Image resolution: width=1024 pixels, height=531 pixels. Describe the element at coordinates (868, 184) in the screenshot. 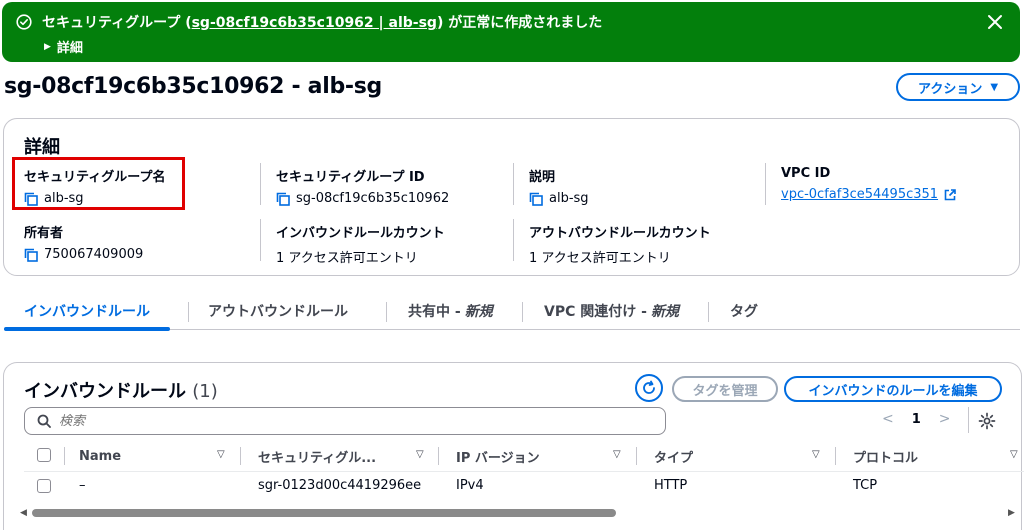

I see `field-vpc-id: VPC ID vpc-0cfaf3ce54495c351` at that location.